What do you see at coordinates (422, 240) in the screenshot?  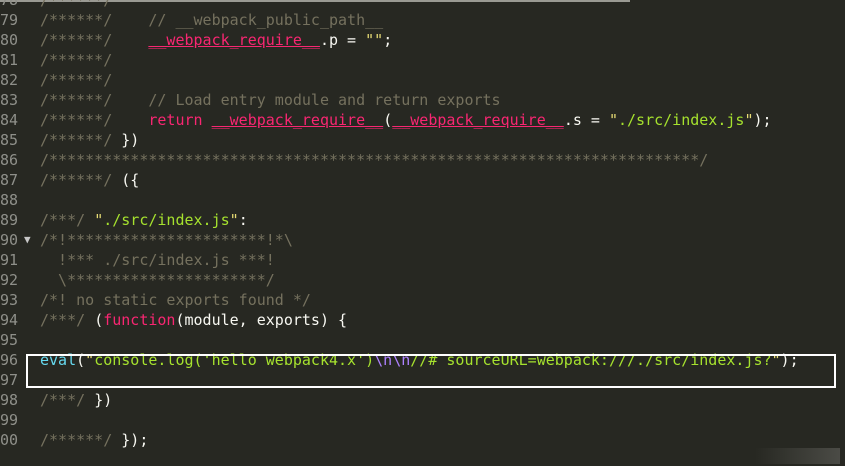 I see `code-line: 90 ▼/*!**********************!*\` at bounding box center [422, 240].